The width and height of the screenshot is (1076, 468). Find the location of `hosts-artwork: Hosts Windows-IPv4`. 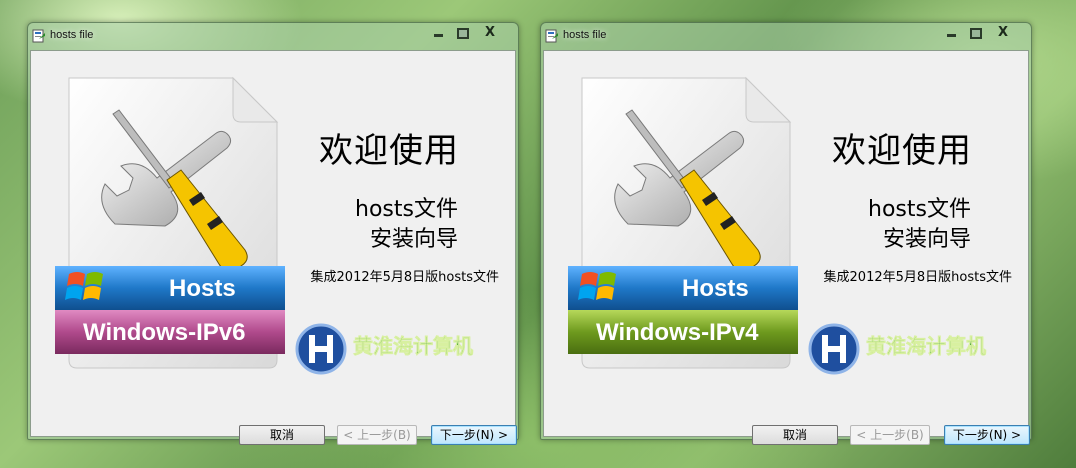

hosts-artwork: Hosts Windows-IPv4 is located at coordinates (683, 222).